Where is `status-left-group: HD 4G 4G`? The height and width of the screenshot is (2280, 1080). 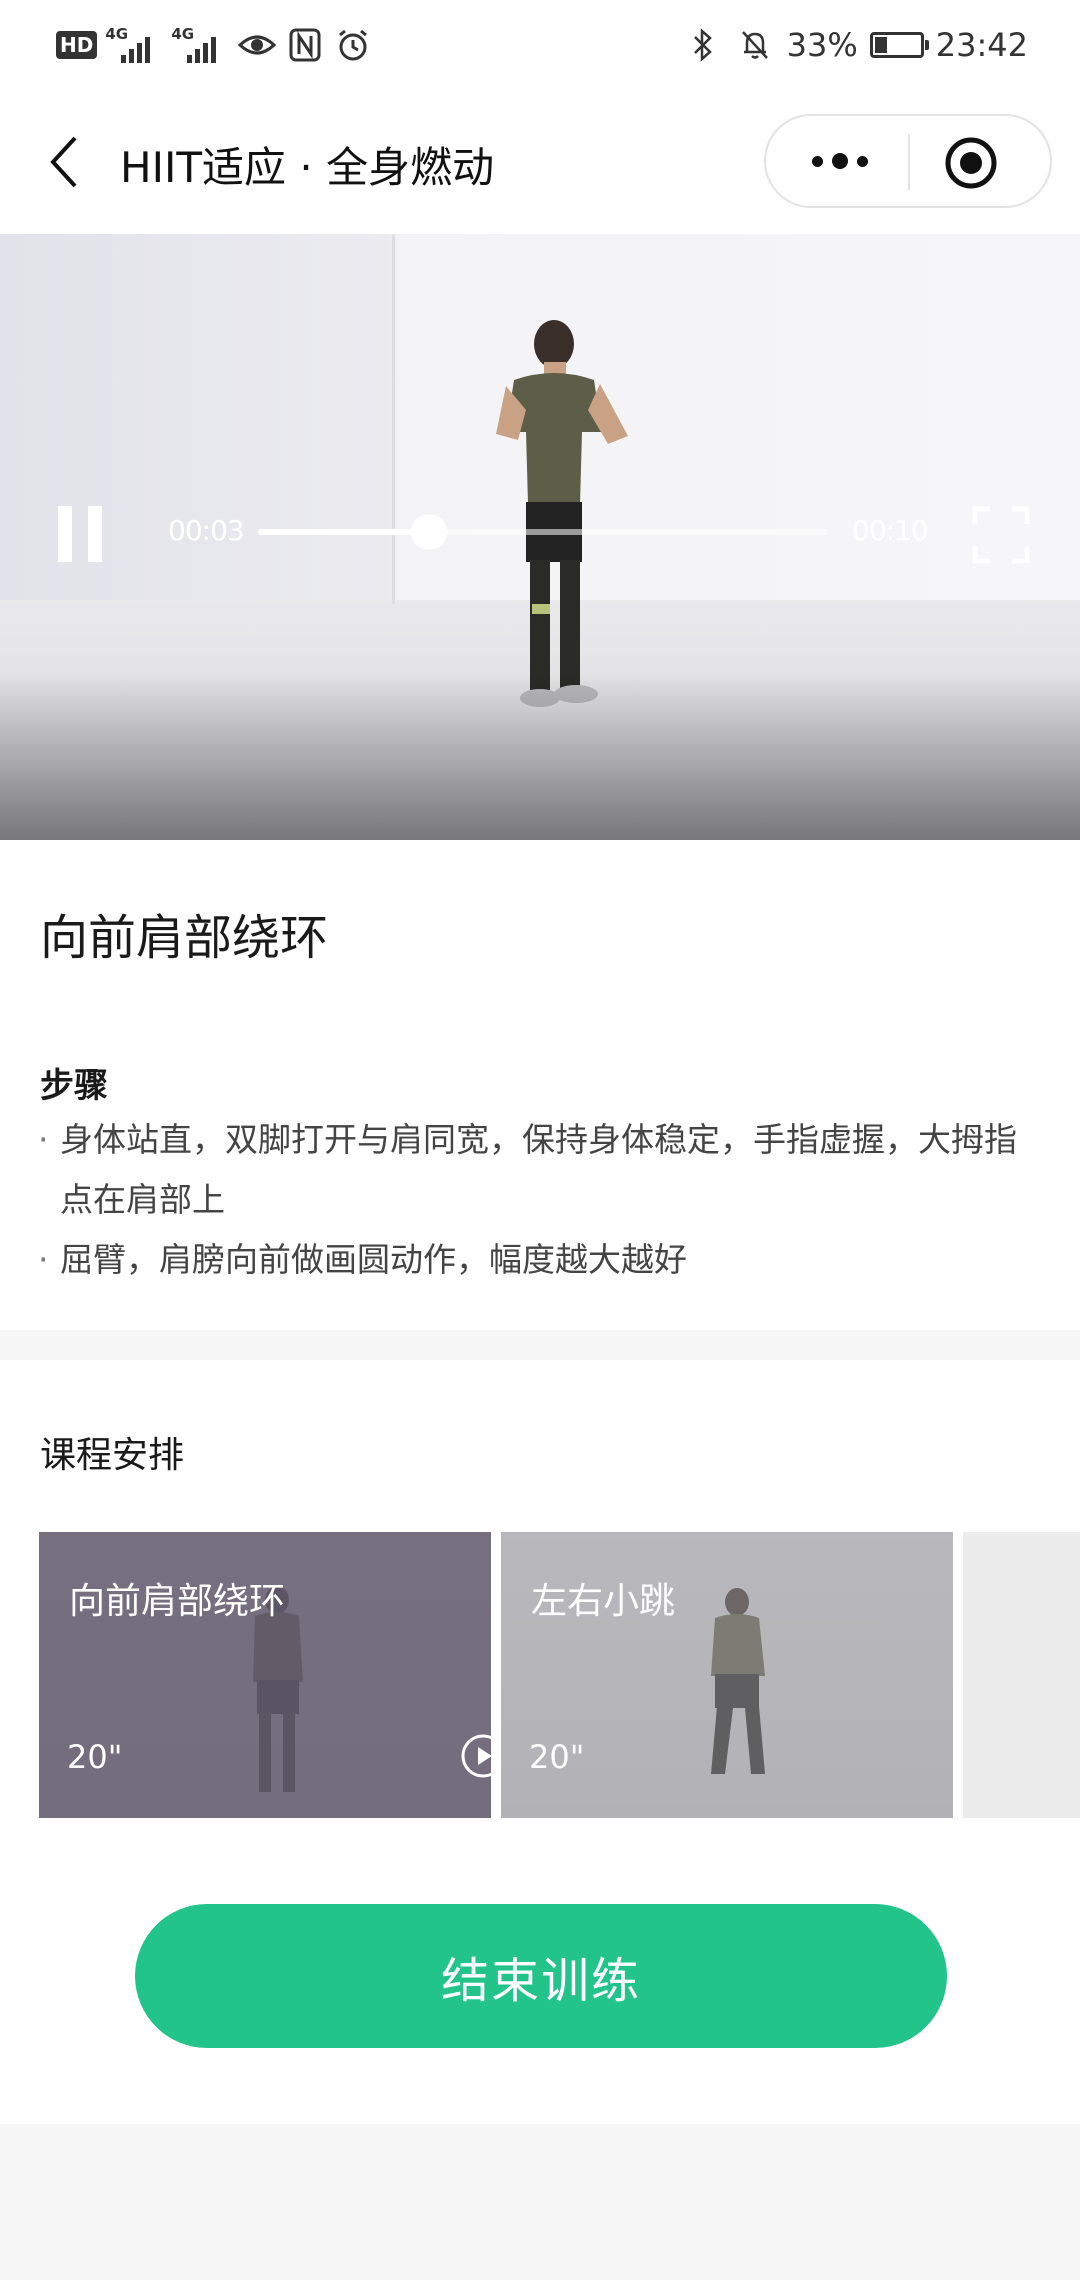 status-left-group: HD 4G 4G is located at coordinates (214, 45).